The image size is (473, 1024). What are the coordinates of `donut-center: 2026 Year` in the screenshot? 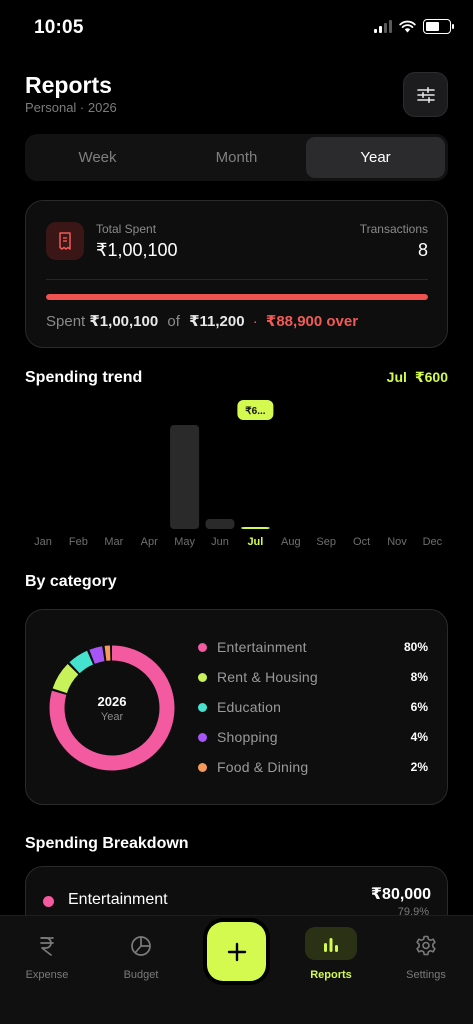 It's located at (112, 708).